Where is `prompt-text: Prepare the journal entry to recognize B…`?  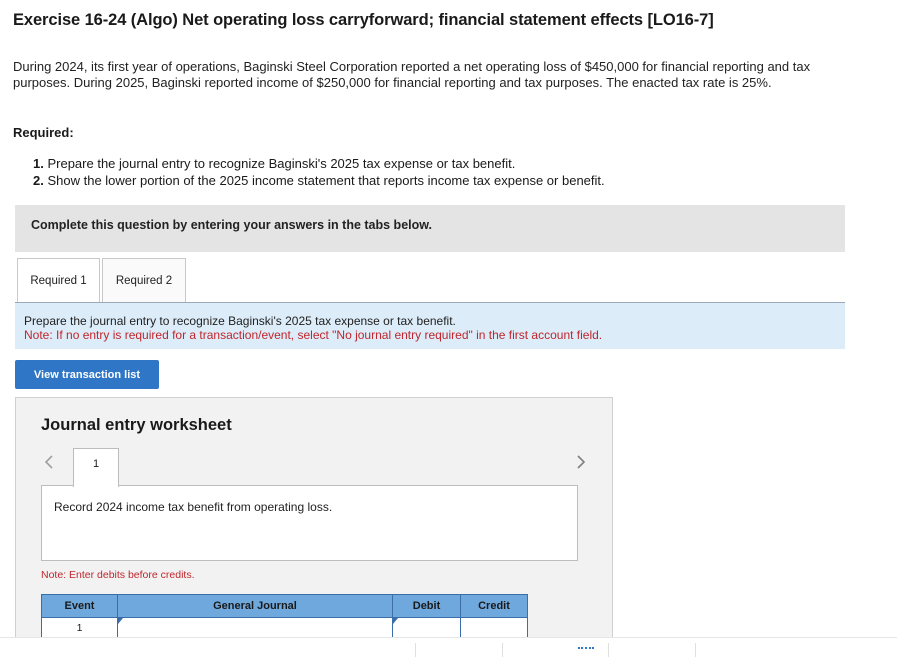
prompt-text: Prepare the journal entry to recognize B… is located at coordinates (240, 321).